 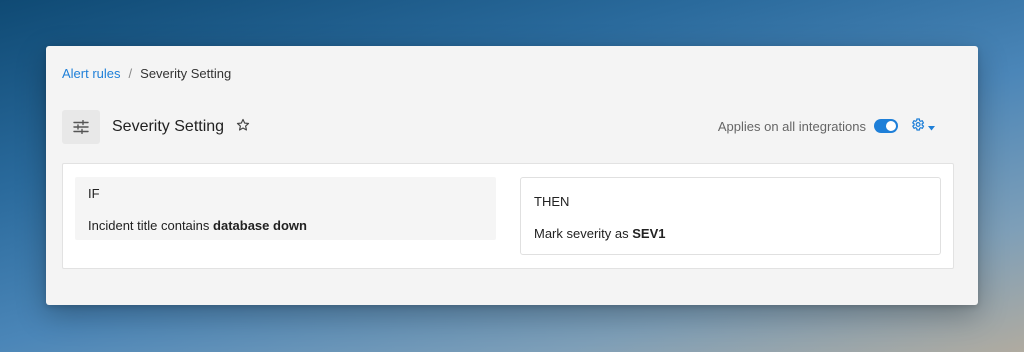 I want to click on then-action-prefix: Mark severity as, so click(x=581, y=233).